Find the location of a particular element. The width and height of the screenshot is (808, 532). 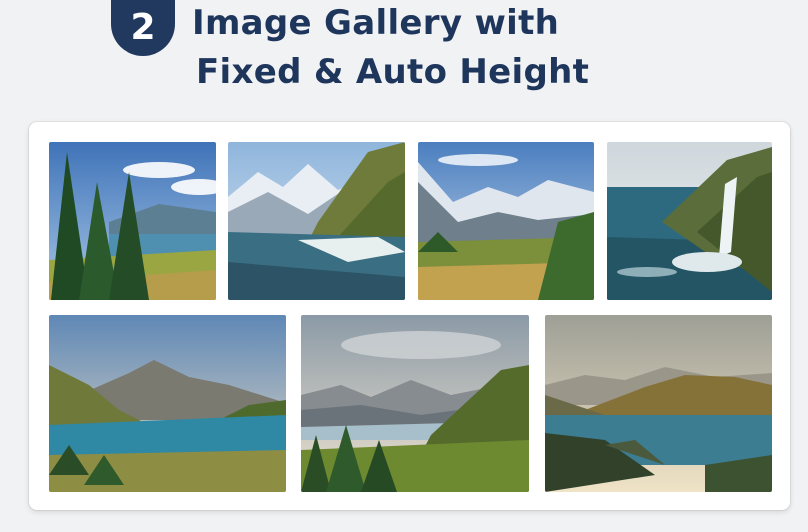

gallery-image-alpine-meadow is located at coordinates (506, 221).